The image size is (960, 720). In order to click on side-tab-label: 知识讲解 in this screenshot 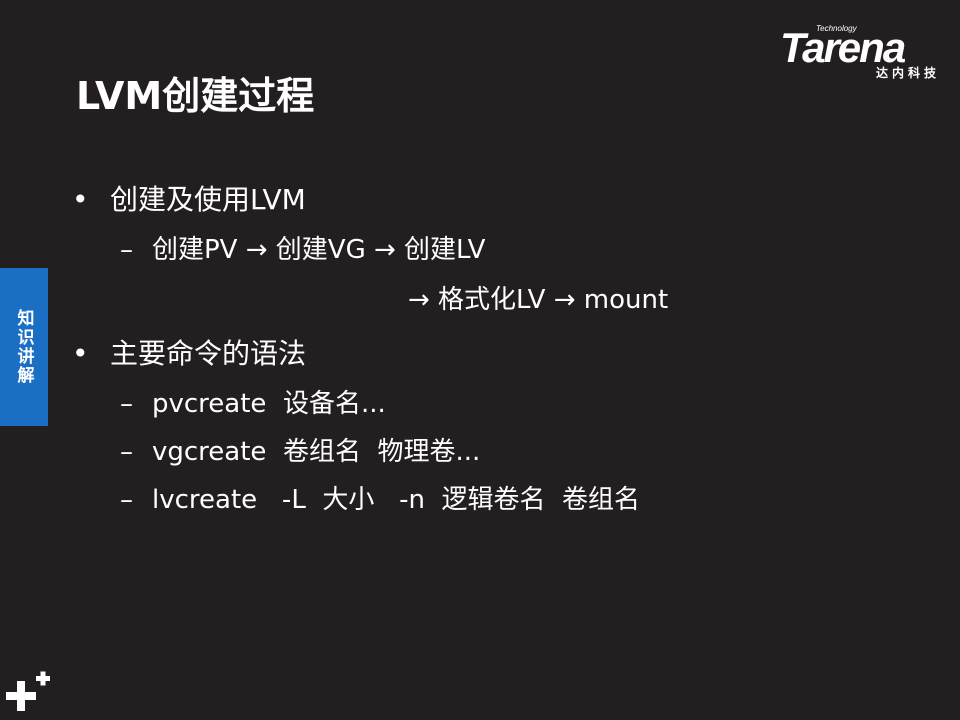, I will do `click(23, 347)`.